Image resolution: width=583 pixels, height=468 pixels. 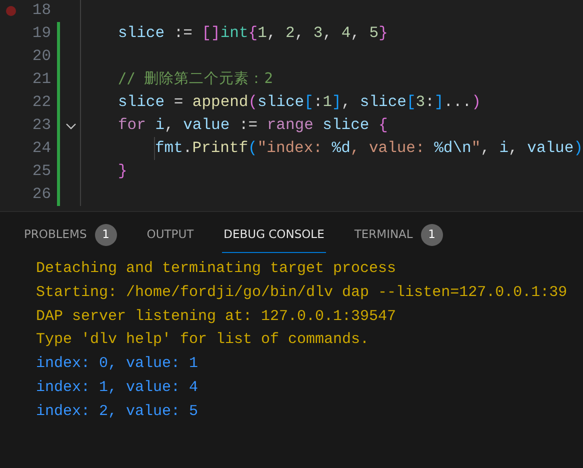 I want to click on line-number: 23, so click(x=41, y=125).